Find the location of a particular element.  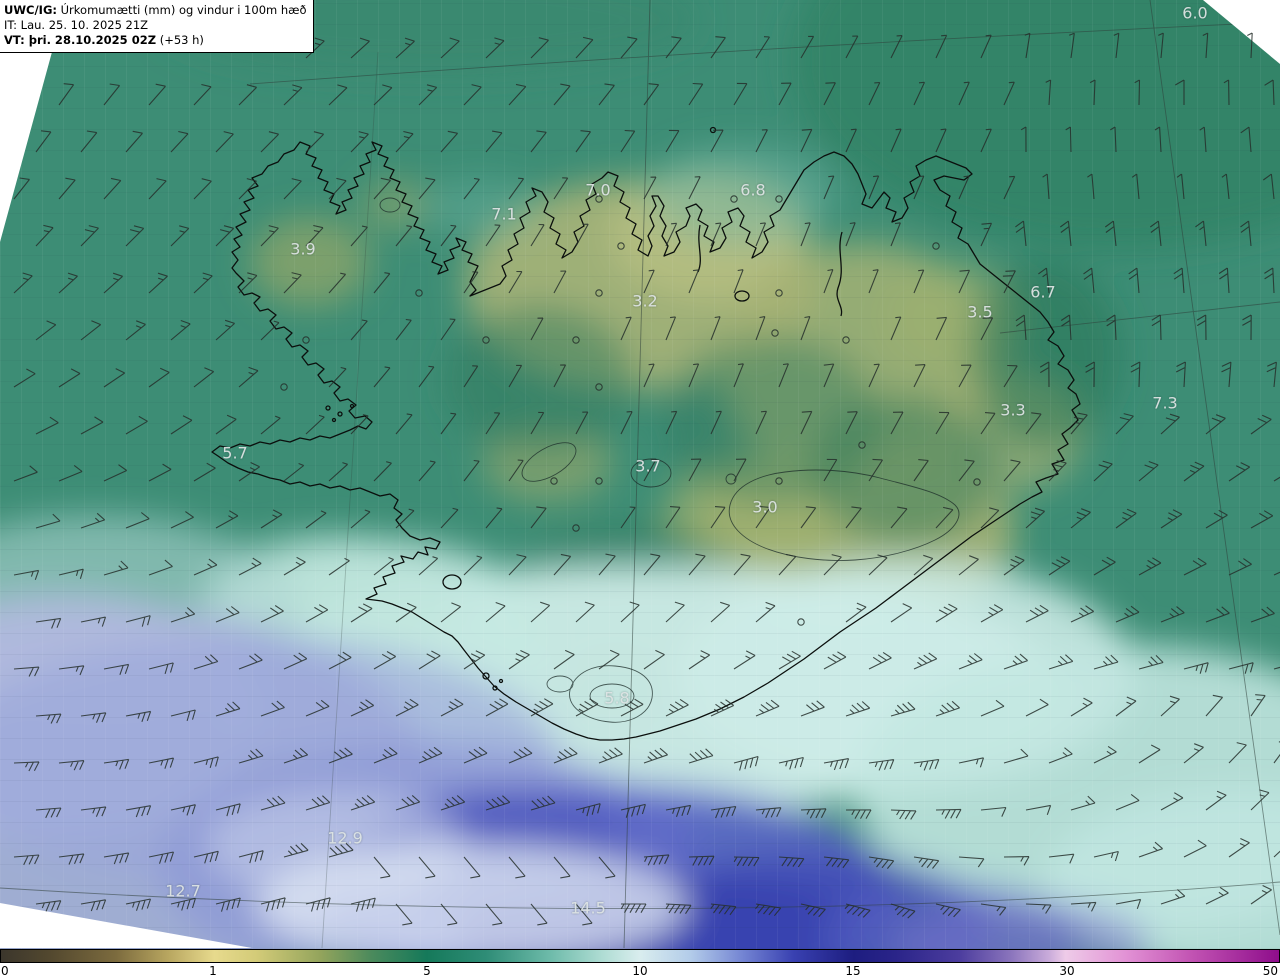

colorbar: 0 1 5 10 15 30 50 is located at coordinates (640, 963).